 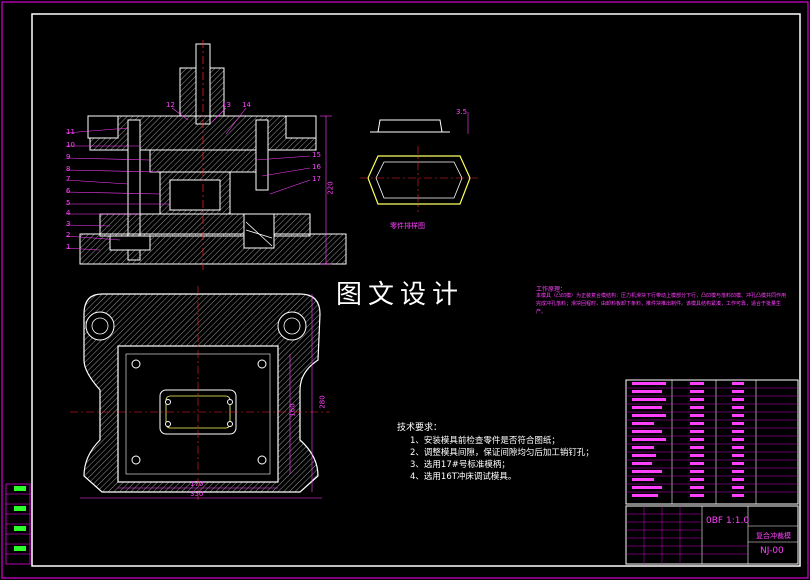 What do you see at coordinates (197, 484) in the screenshot?
I see `dim-plan-inner: 170` at bounding box center [197, 484].